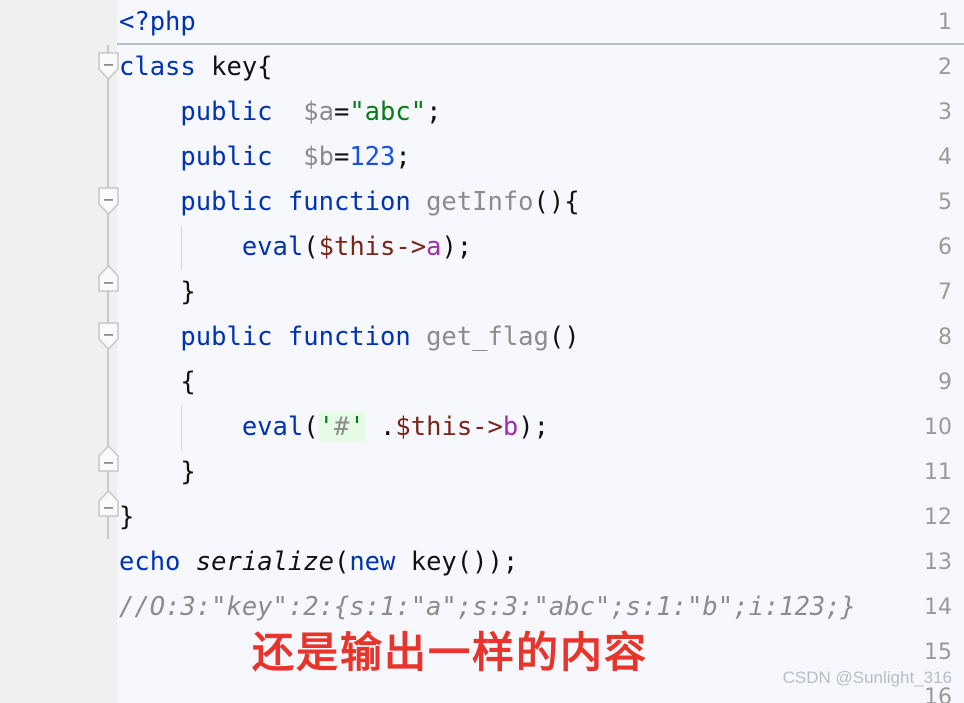  I want to click on assign-operator-l4: =, so click(341, 157).